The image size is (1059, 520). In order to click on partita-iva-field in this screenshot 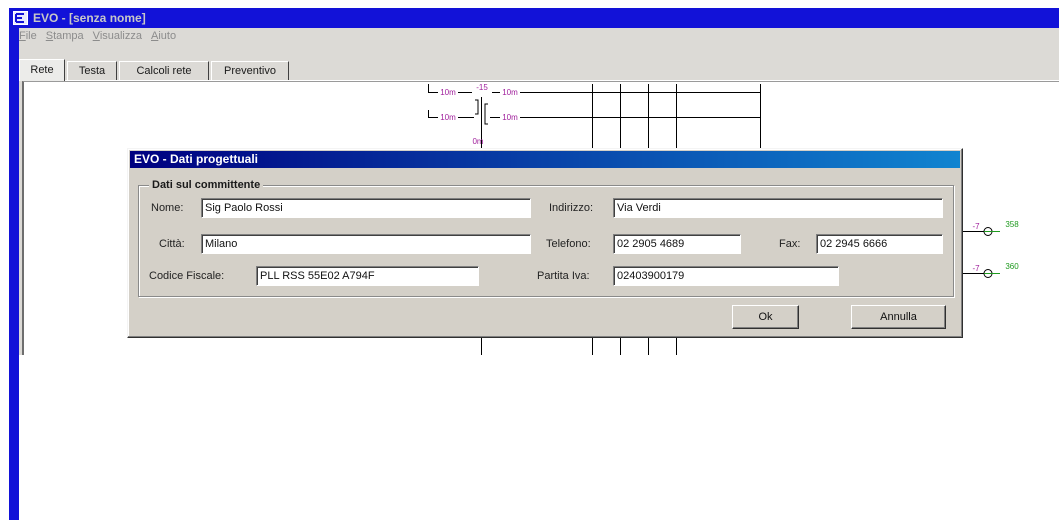, I will do `click(726, 276)`.